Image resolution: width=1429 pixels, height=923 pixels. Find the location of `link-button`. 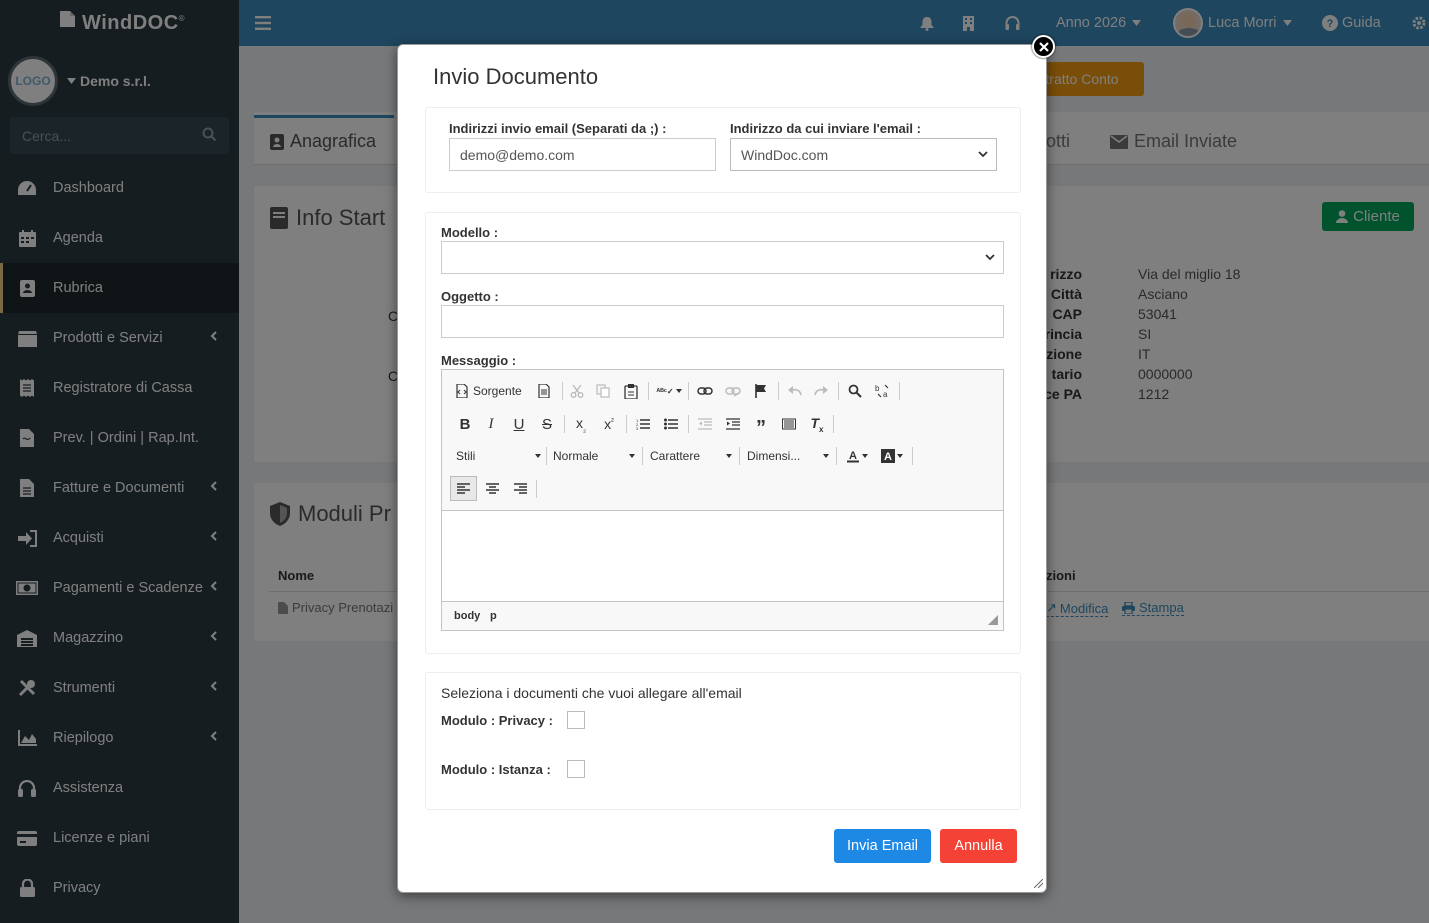

link-button is located at coordinates (705, 391).